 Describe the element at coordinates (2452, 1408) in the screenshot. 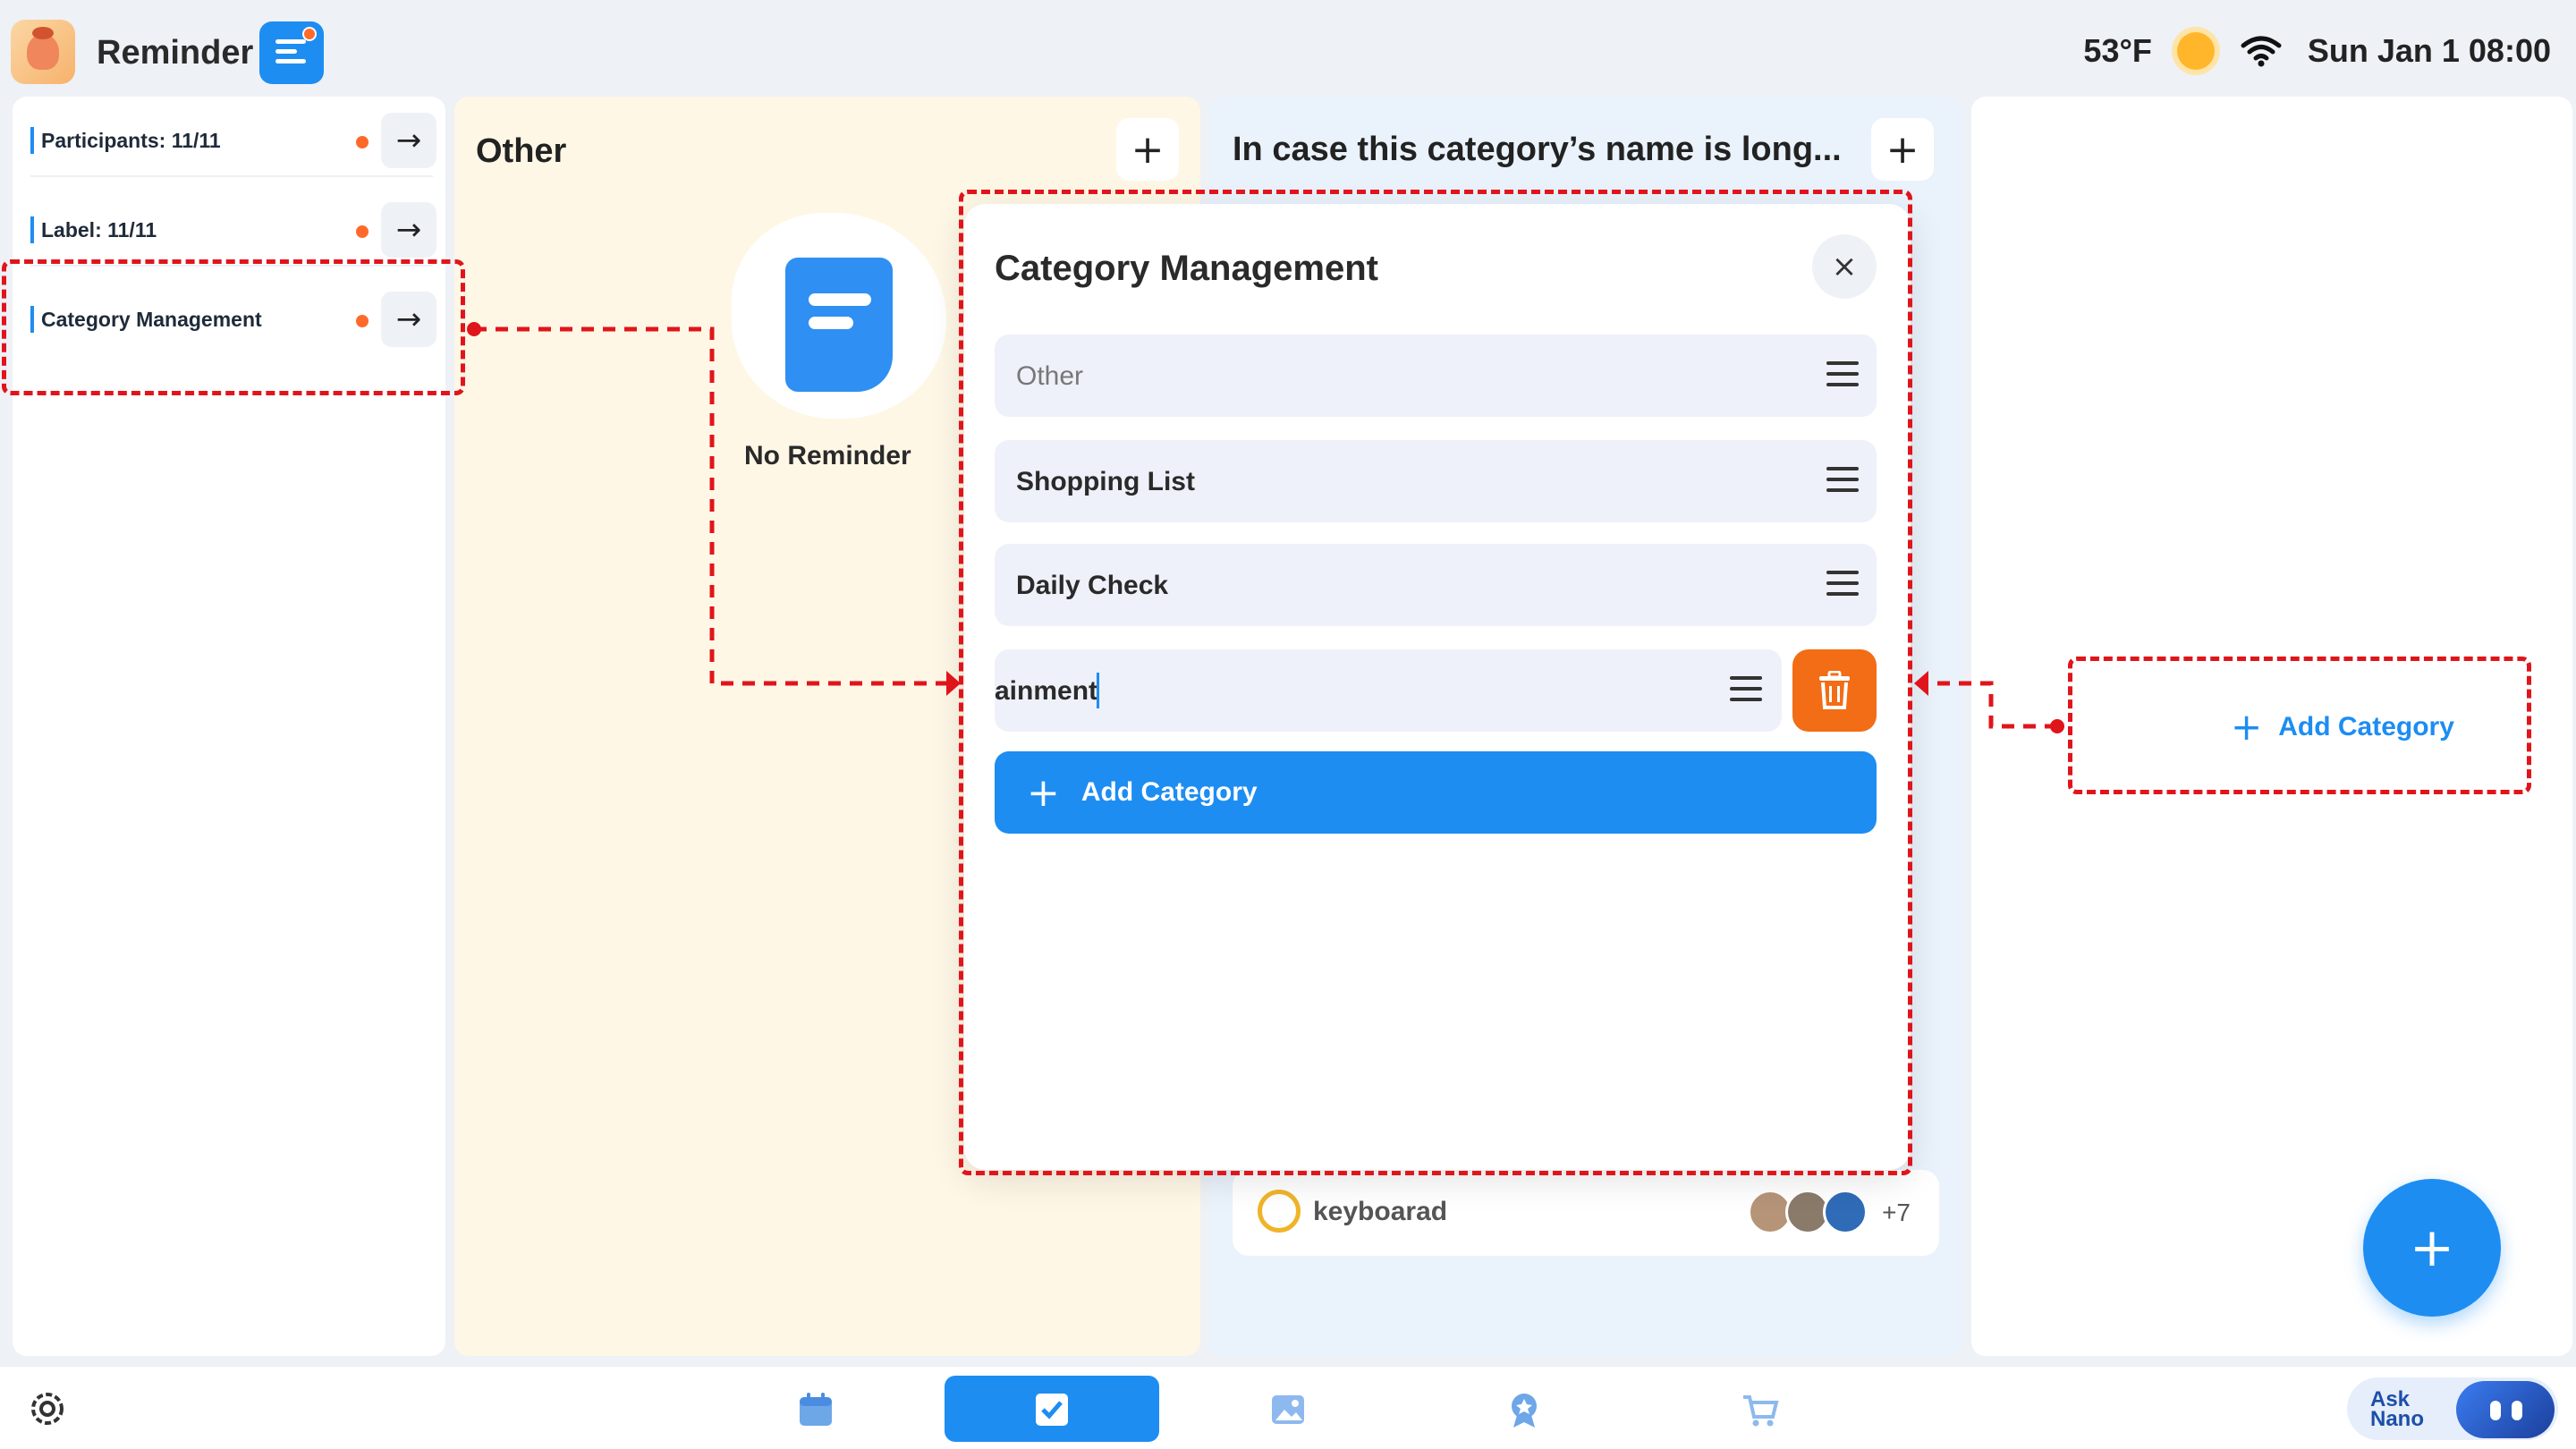

I see `ask-nano-button: Ask Nano` at that location.